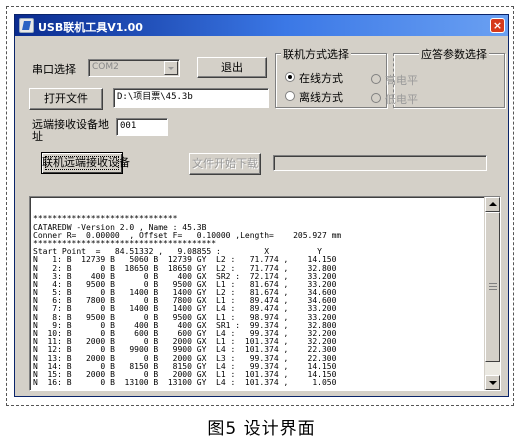 This screenshot has width=523, height=446. Describe the element at coordinates (290, 96) in the screenshot. I see `radio-offline` at that location.